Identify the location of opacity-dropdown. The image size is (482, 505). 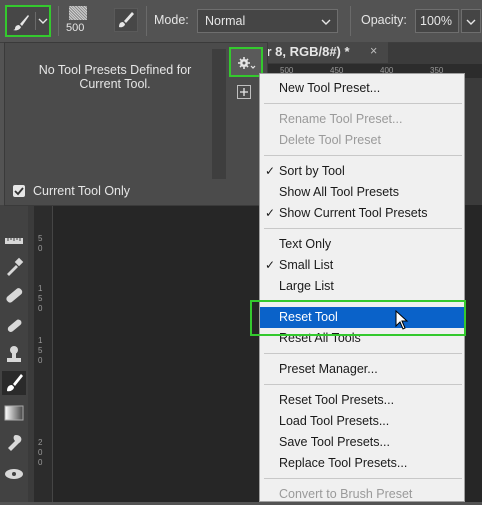
(471, 21).